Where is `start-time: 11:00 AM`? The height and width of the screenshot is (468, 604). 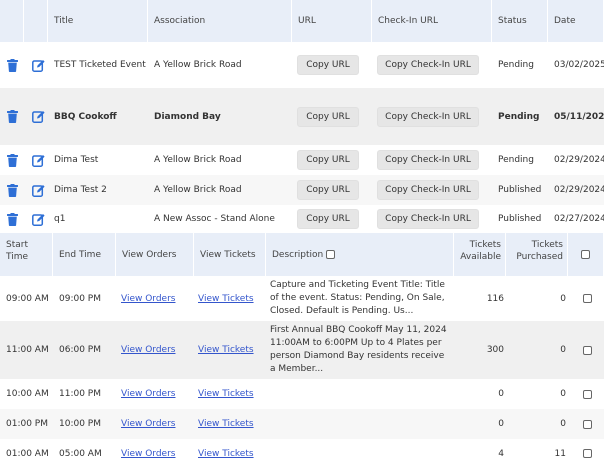 start-time: 11:00 AM is located at coordinates (27, 350).